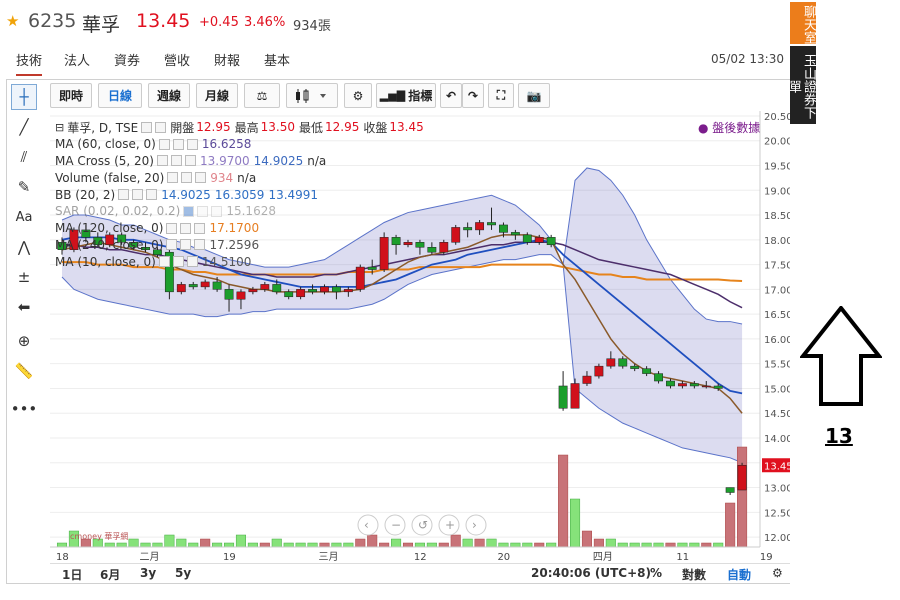 Image resolution: width=900 pixels, height=600 pixels. Describe the element at coordinates (24, 409) in the screenshot. I see `more-icon: •••` at that location.